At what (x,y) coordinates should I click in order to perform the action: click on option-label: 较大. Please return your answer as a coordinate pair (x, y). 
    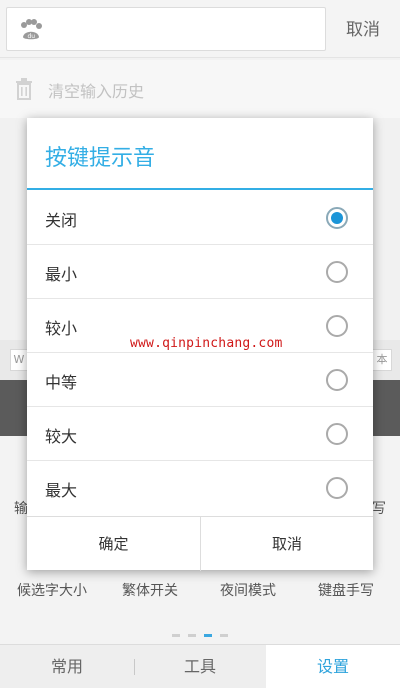
    Looking at the image, I should click on (61, 436).